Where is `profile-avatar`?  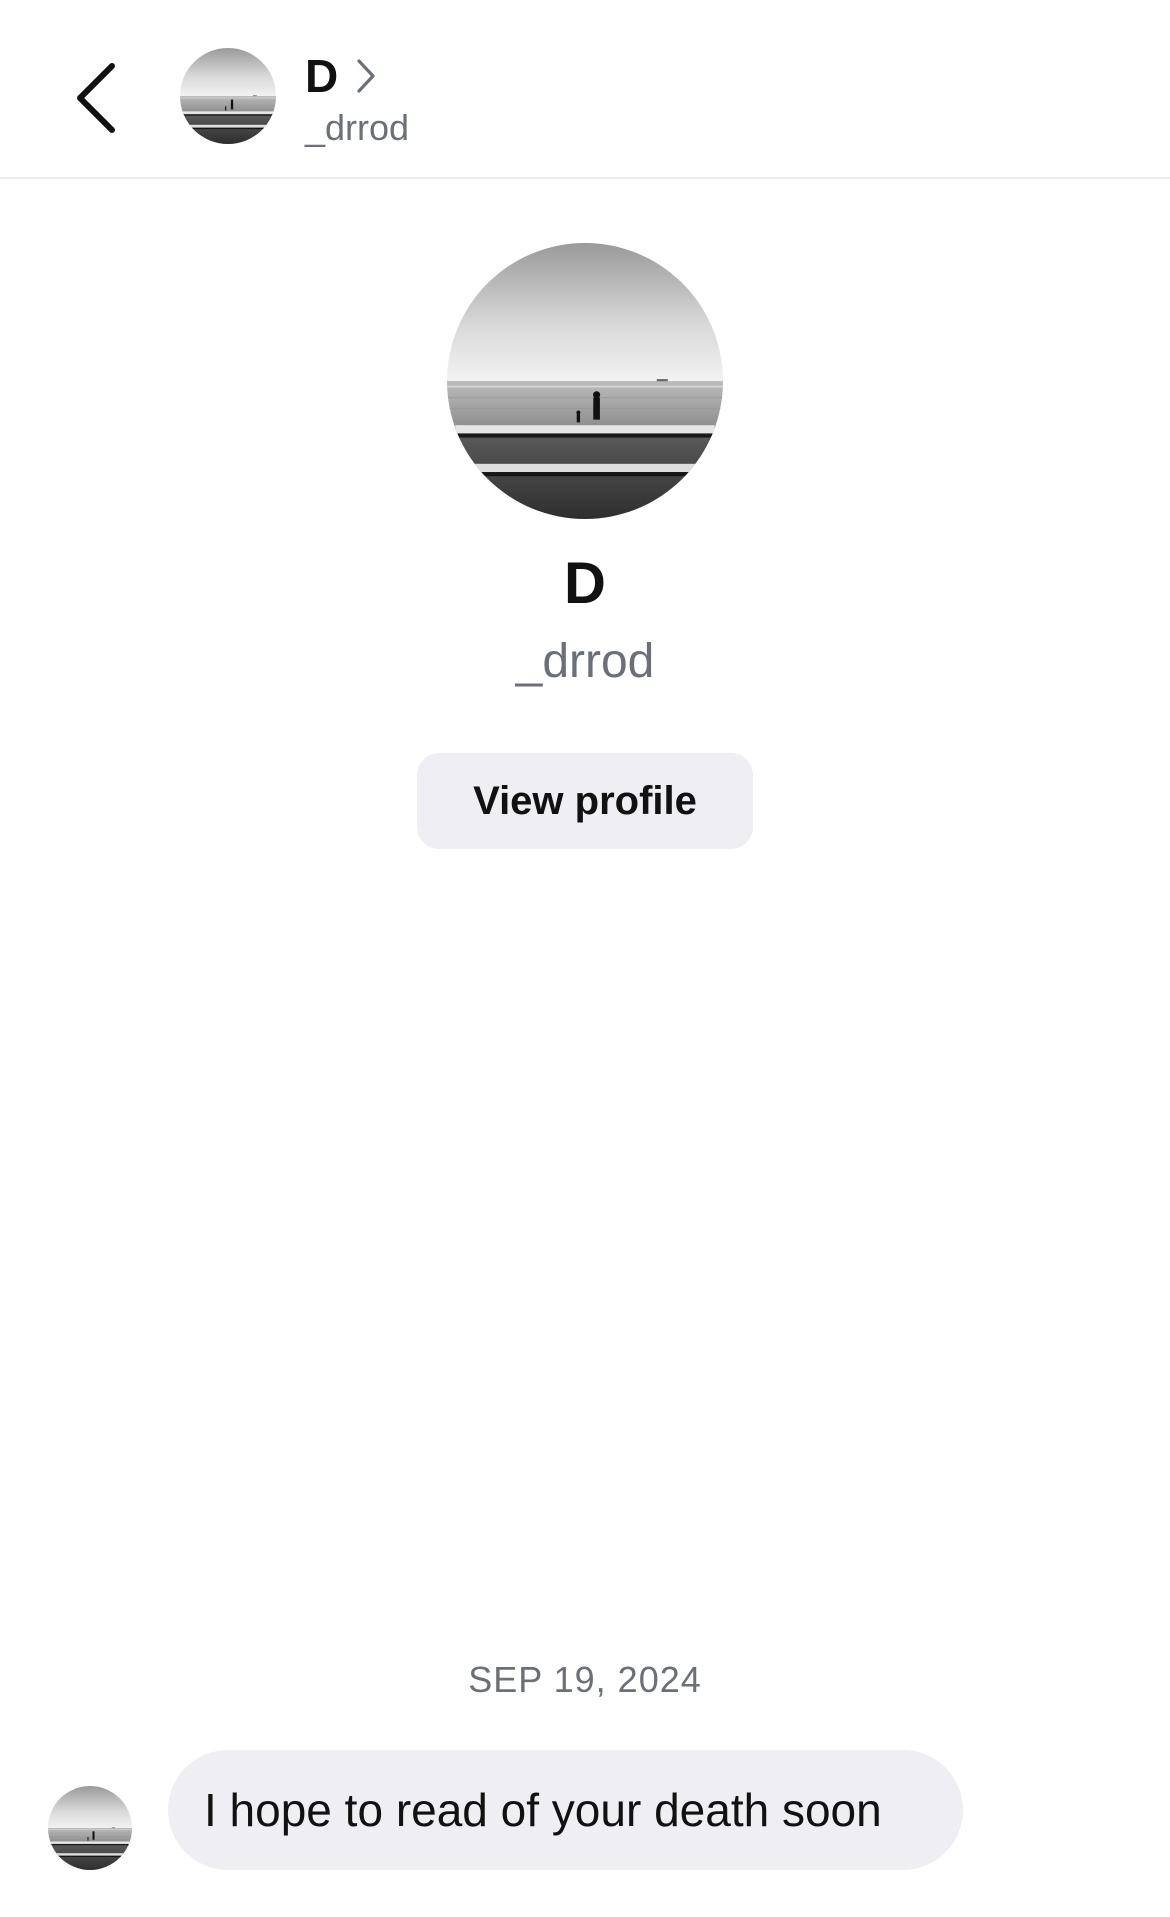
profile-avatar is located at coordinates (585, 381).